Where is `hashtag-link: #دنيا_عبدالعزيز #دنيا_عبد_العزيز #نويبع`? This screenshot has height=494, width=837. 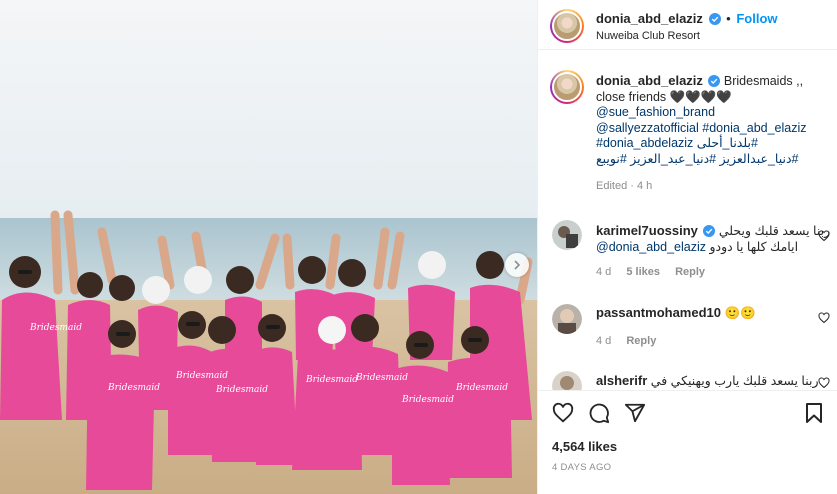 hashtag-link: #دنيا_عبدالعزيز #دنيا_عبد_العزيز #نويبع is located at coordinates (712, 160).